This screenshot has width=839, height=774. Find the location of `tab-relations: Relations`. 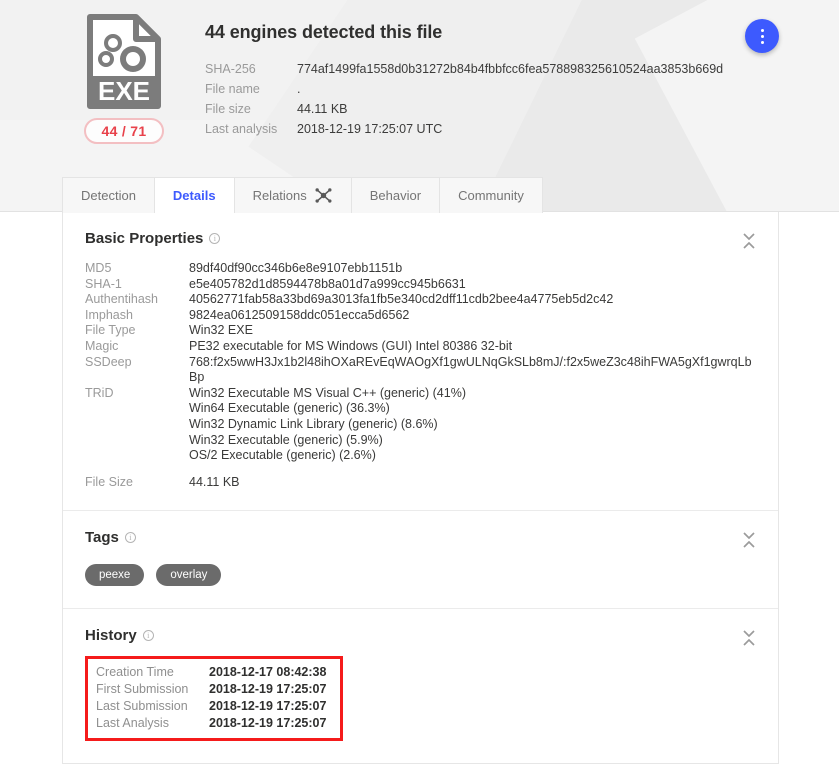

tab-relations: Relations is located at coordinates (292, 195).